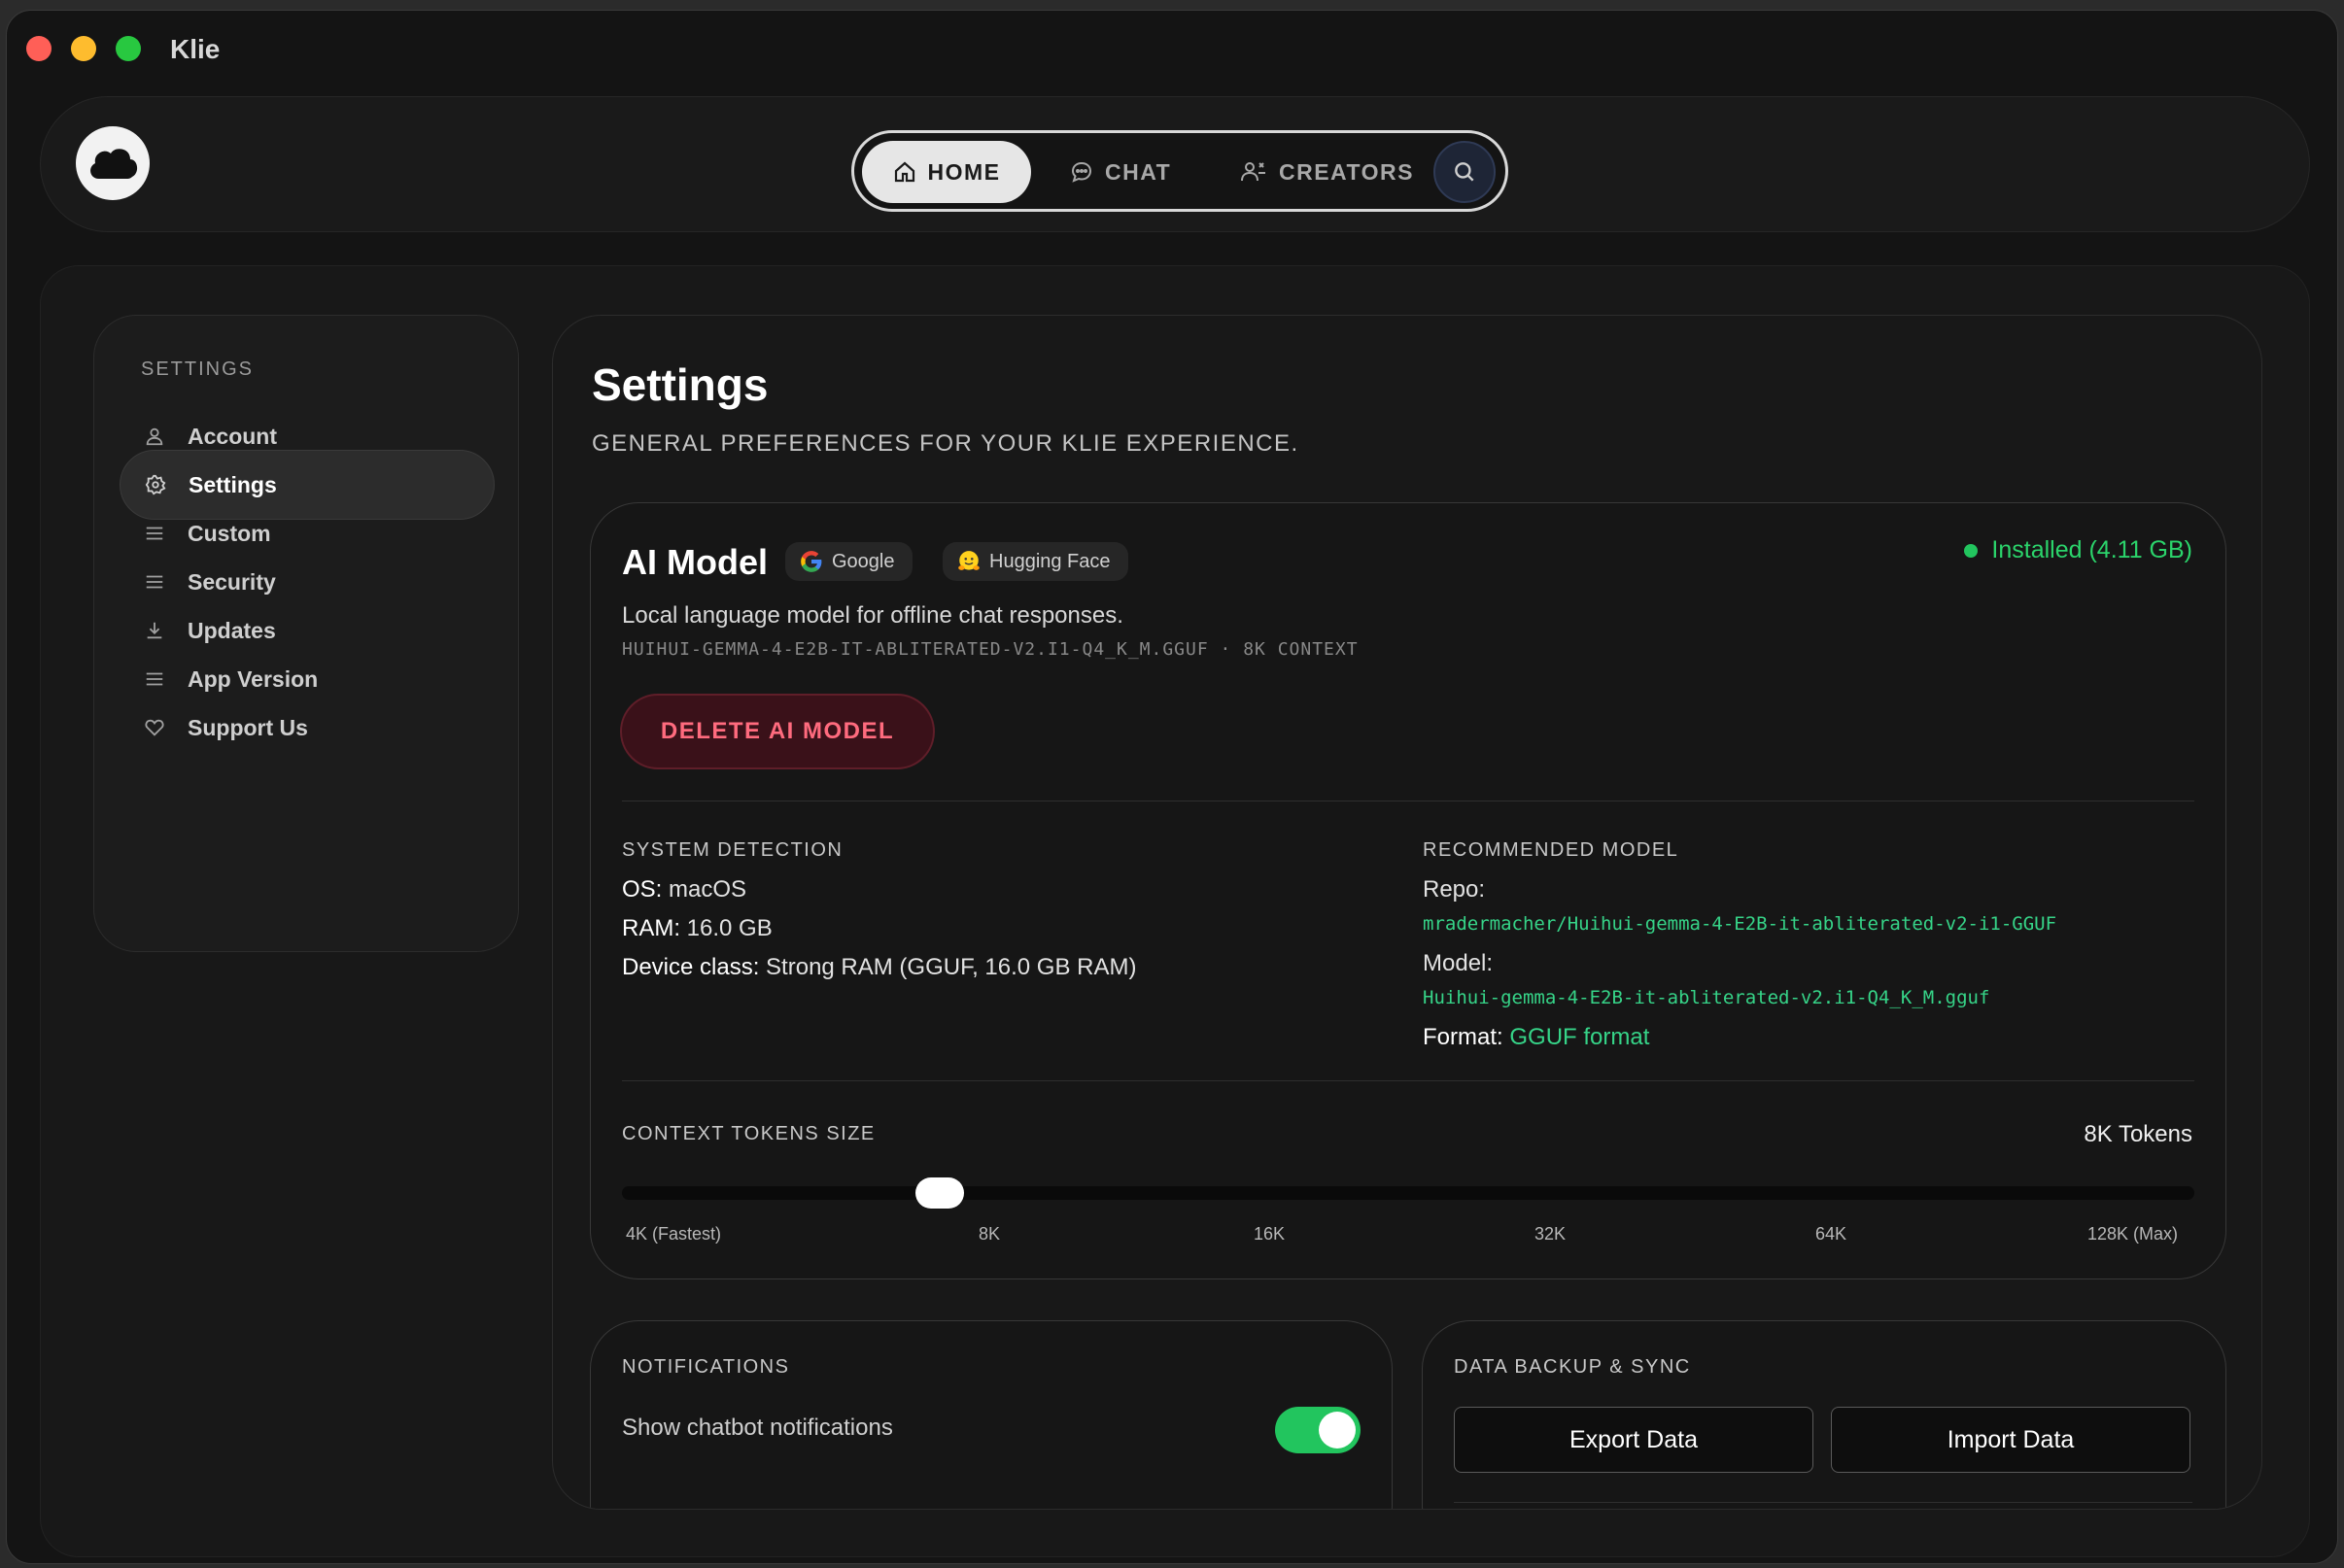 This screenshot has width=2344, height=1568. What do you see at coordinates (253, 678) in the screenshot?
I see `sidebar-item-label: App Version` at bounding box center [253, 678].